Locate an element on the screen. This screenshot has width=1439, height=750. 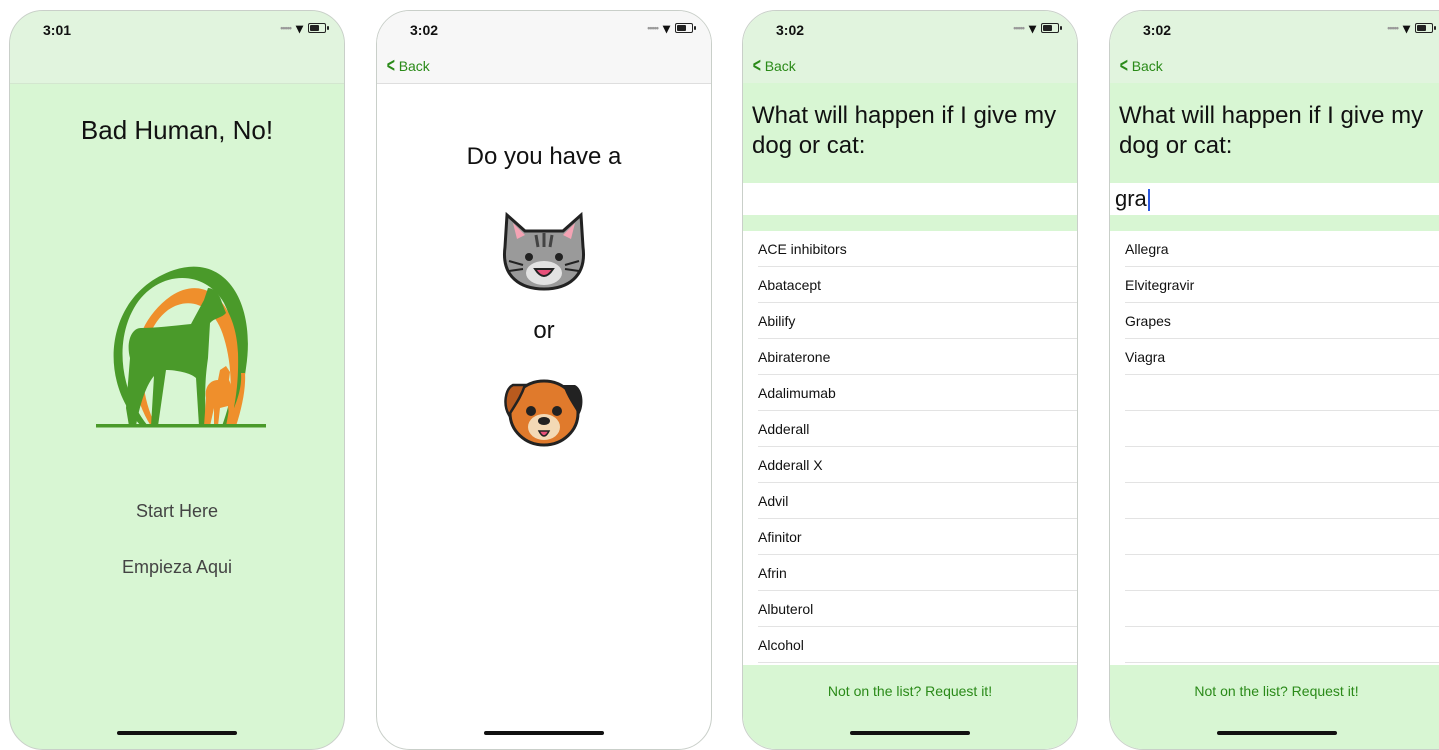
drug-list-item: Abiraterone is located at coordinates (917, 357).